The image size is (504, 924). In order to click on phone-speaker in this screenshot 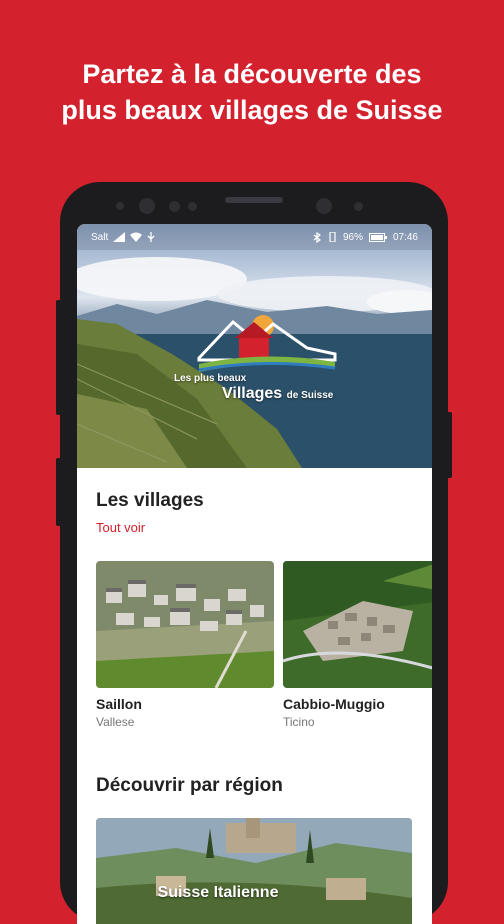, I will do `click(254, 200)`.